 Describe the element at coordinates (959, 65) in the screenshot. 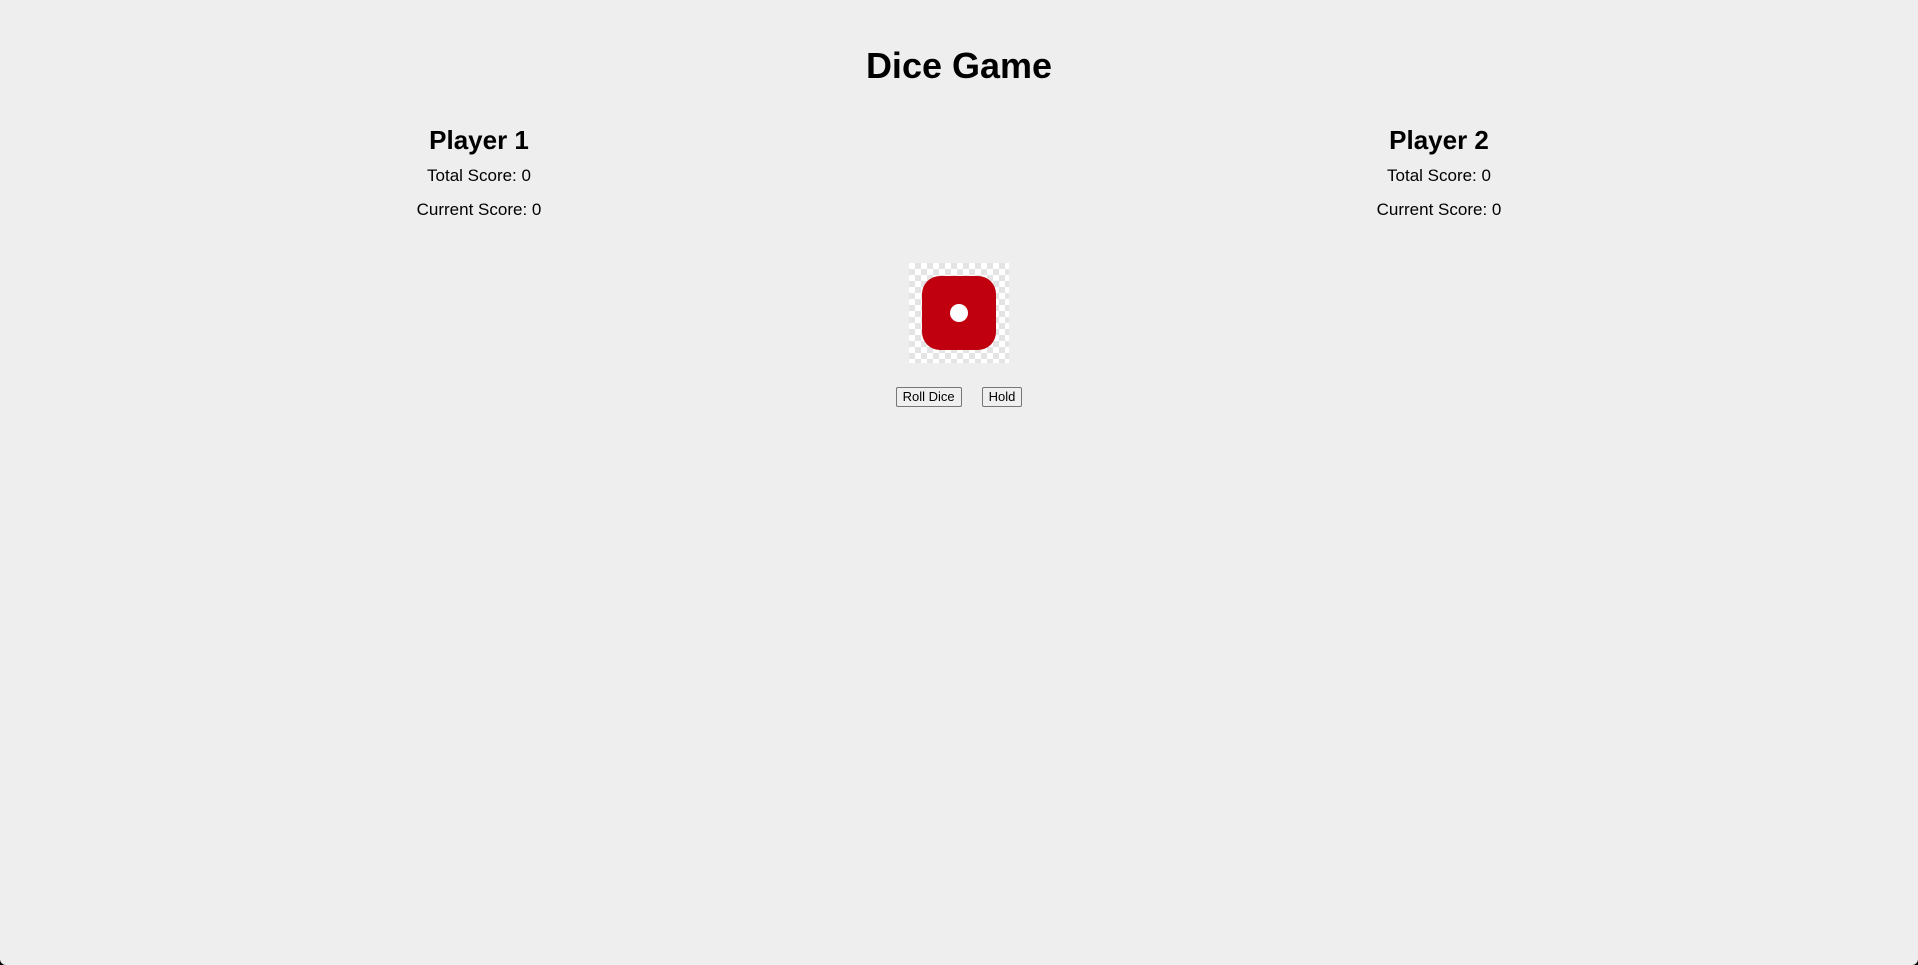

I see `page-title: Dice Game` at that location.